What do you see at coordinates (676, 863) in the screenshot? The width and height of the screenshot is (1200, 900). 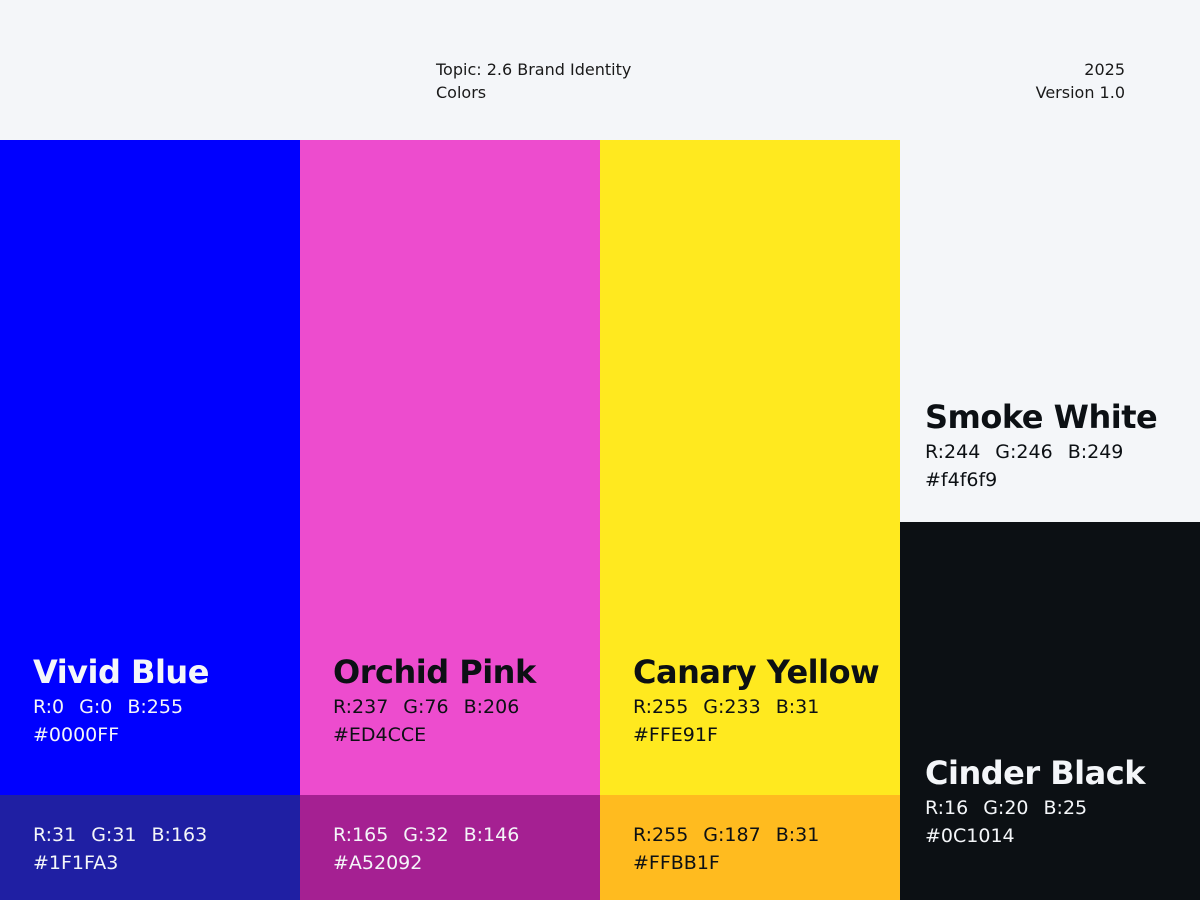 I see `hex-value: #FFBB1F` at bounding box center [676, 863].